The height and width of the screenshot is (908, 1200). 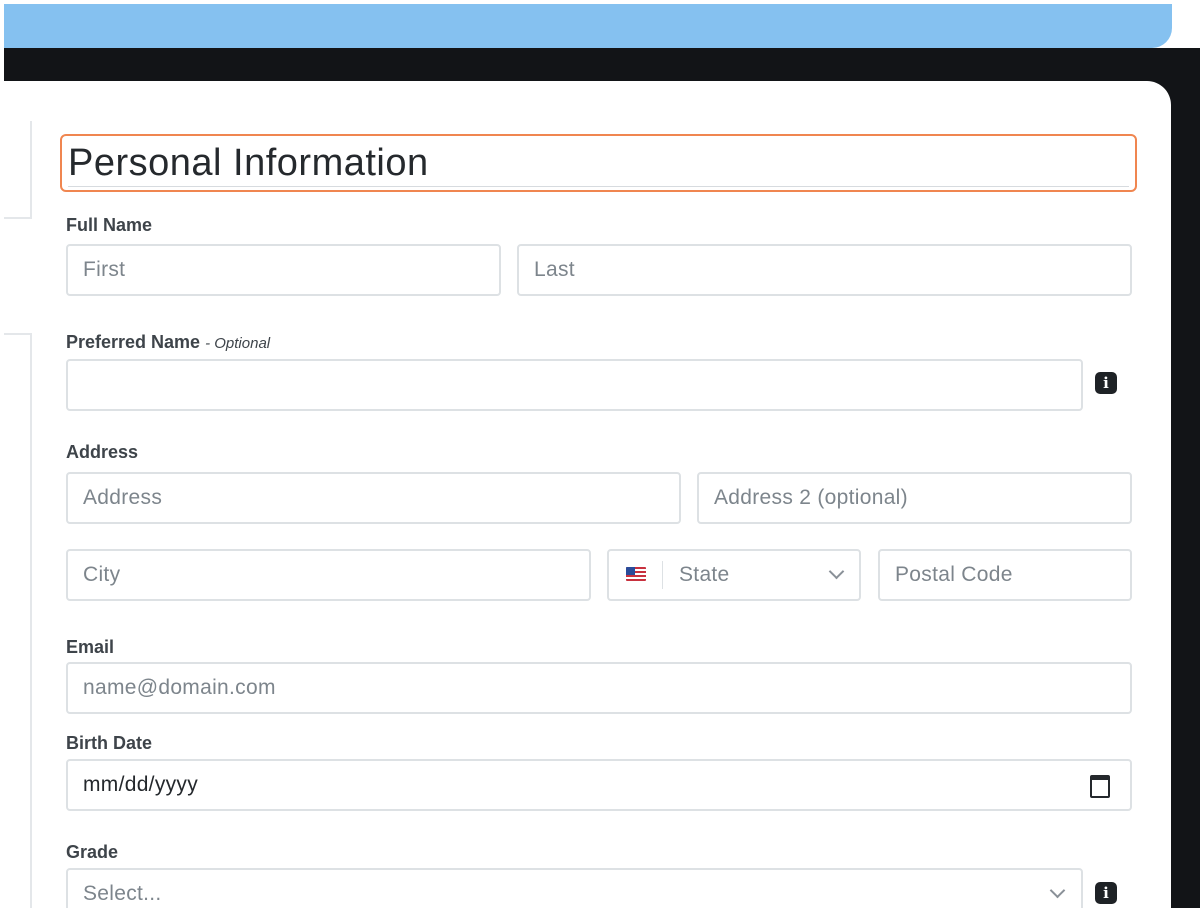 I want to click on address-placeholder: Address, so click(x=123, y=497).